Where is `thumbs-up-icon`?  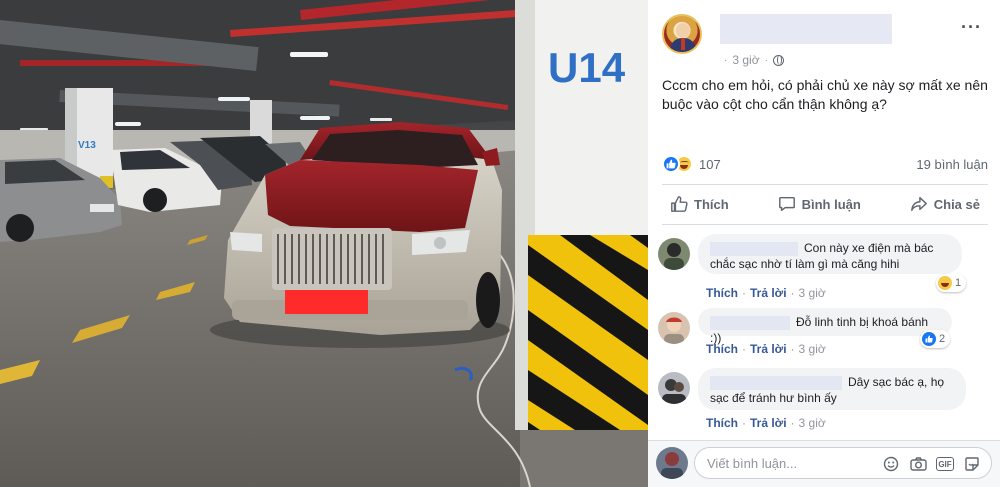 thumbs-up-icon is located at coordinates (679, 204).